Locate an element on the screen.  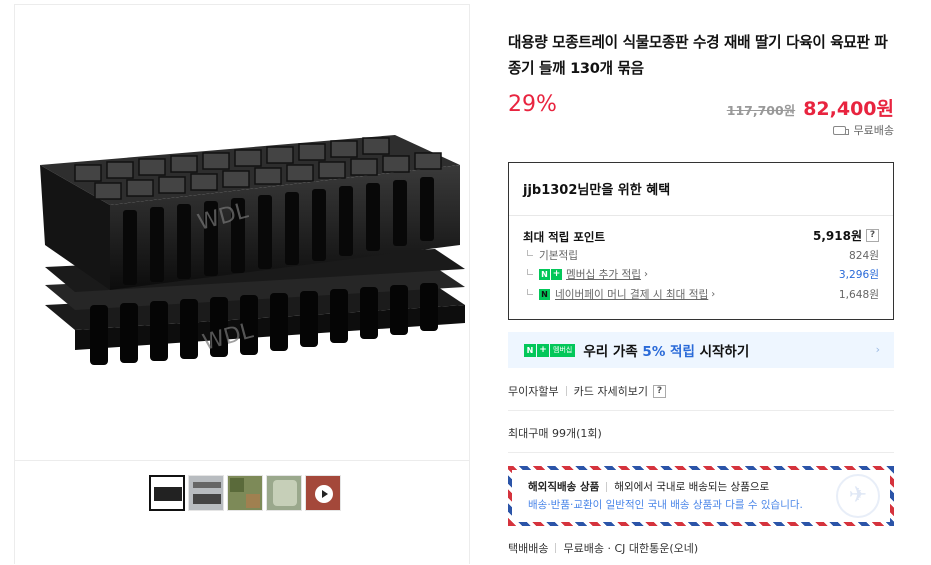
price-row: 117,700원 82,400원 is located at coordinates (810, 107).